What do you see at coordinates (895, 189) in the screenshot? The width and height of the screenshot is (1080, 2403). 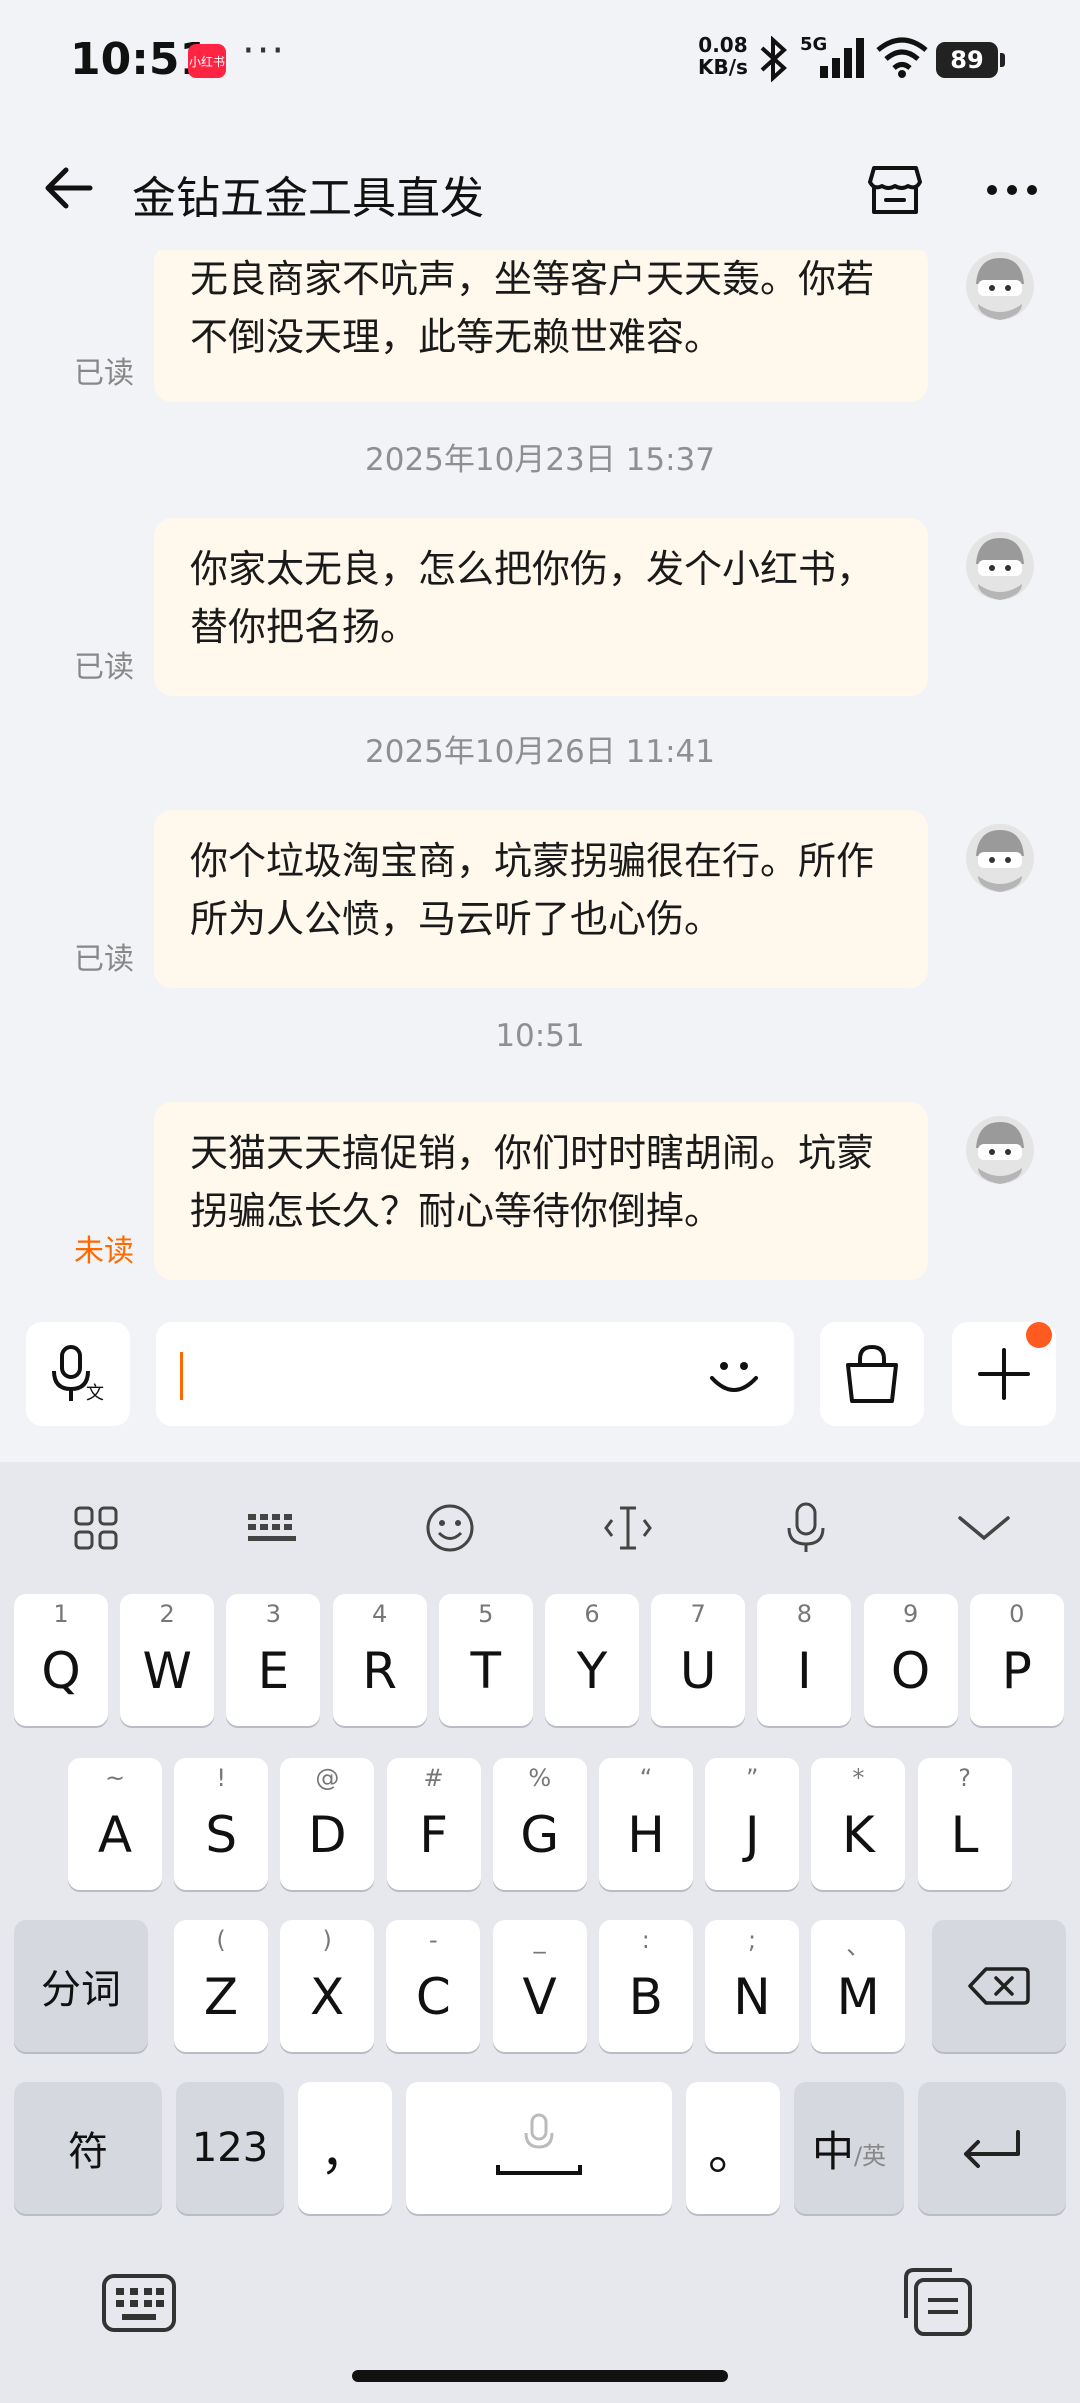 I see `store-icon` at bounding box center [895, 189].